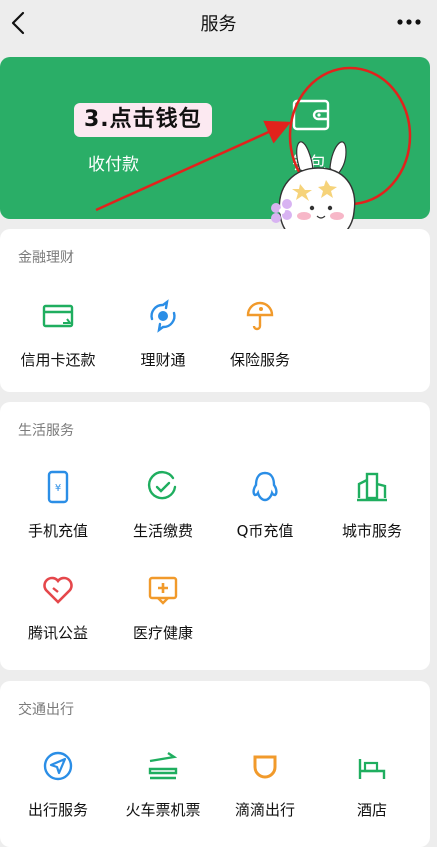  Describe the element at coordinates (372, 794) in the screenshot. I see `hotel-item: 酒店` at that location.